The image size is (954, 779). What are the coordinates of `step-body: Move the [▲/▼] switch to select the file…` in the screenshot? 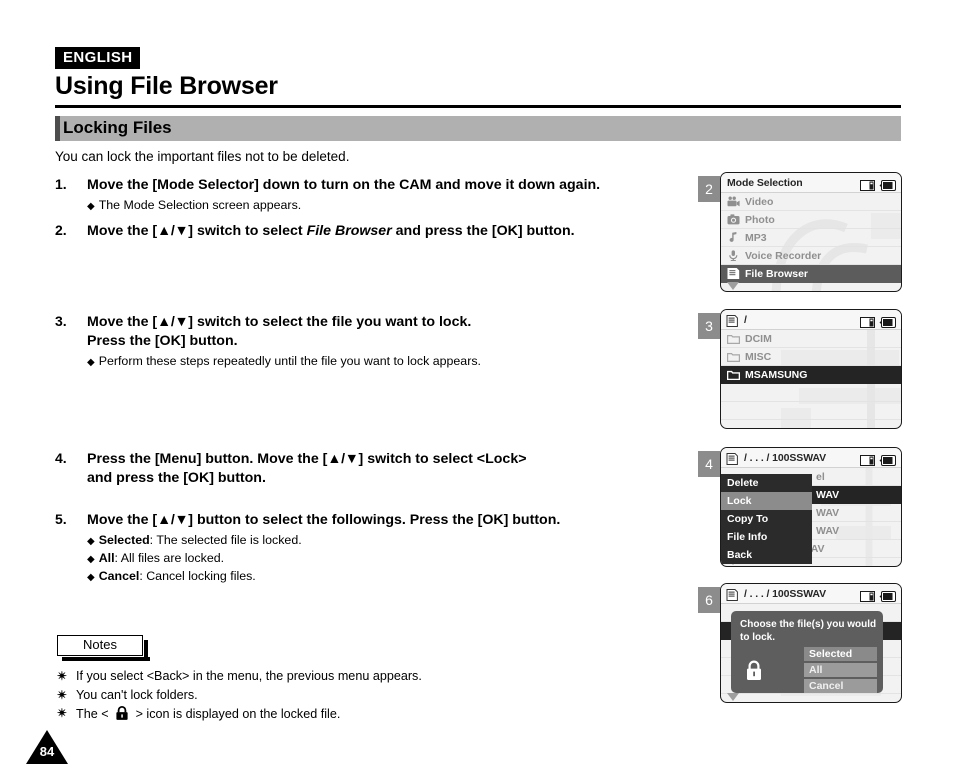 It's located at (284, 342).